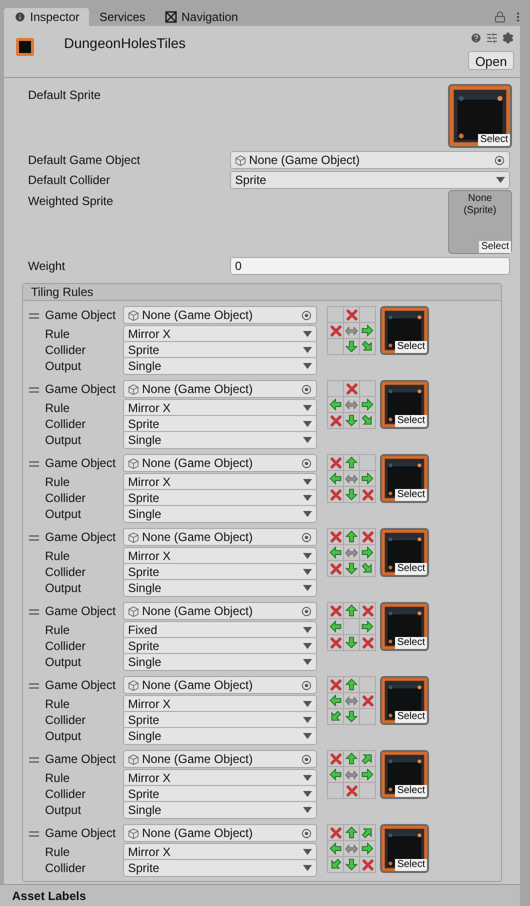 The image size is (530, 906). Describe the element at coordinates (492, 38) in the screenshot. I see `sliders-icon` at that location.